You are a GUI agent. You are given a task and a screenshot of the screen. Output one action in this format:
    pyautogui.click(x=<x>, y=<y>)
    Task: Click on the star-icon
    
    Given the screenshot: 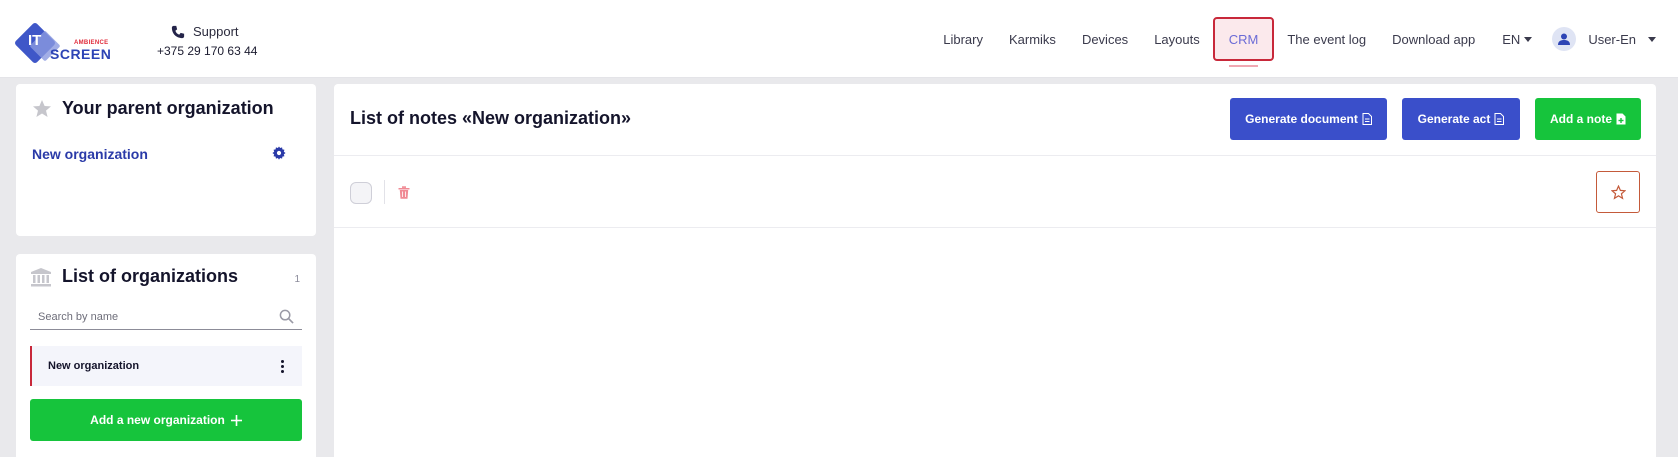 What is the action you would take?
    pyautogui.click(x=42, y=108)
    